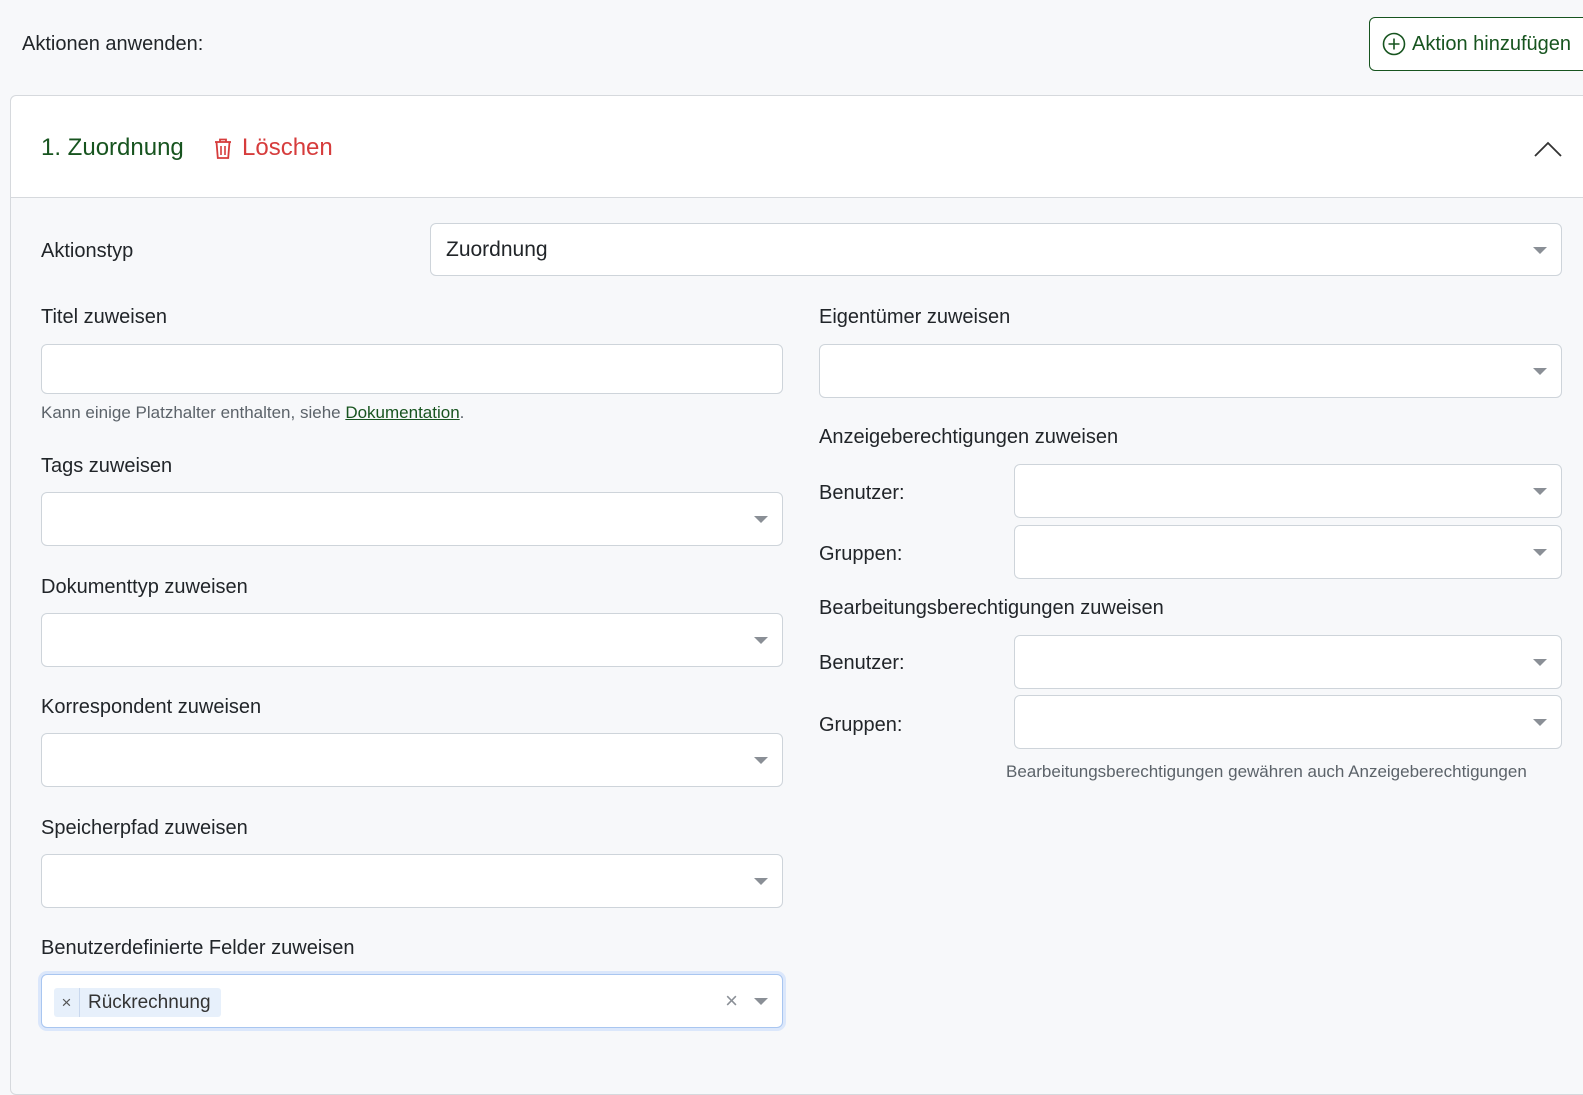 This screenshot has height=1095, width=1583. I want to click on add-action-label: Aktion hinzufügen, so click(1492, 43).